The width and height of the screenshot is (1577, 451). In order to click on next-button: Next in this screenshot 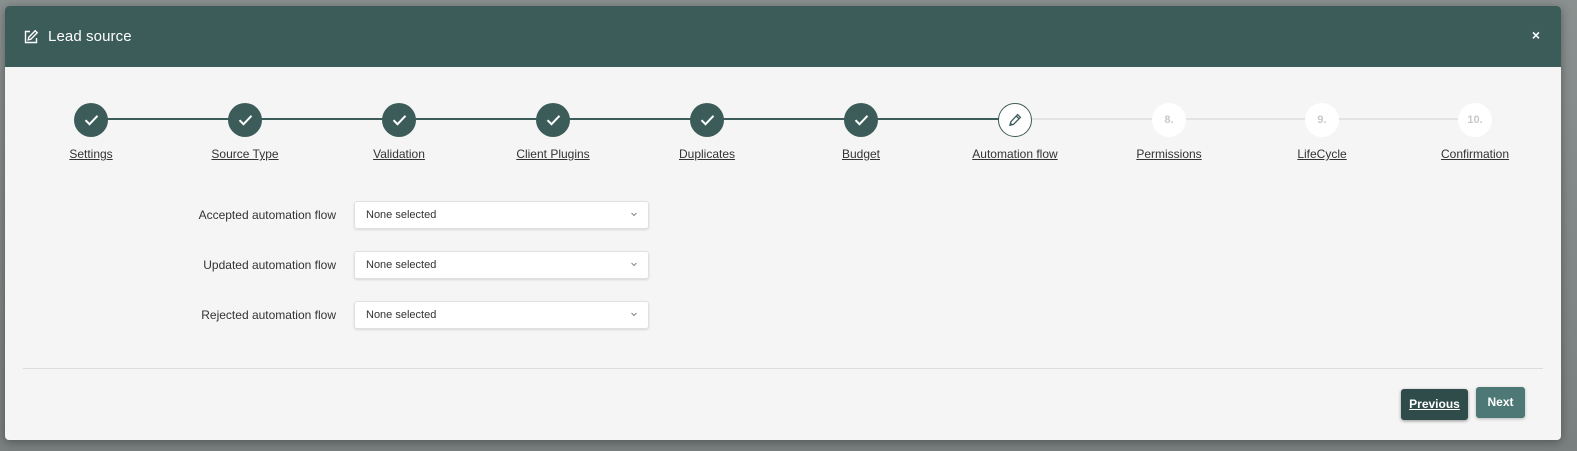, I will do `click(1500, 402)`.